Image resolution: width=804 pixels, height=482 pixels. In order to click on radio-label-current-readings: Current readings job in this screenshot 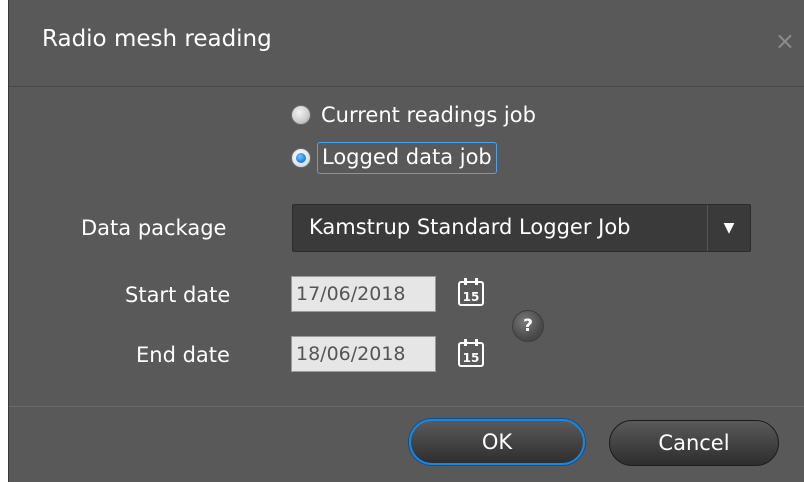, I will do `click(428, 115)`.